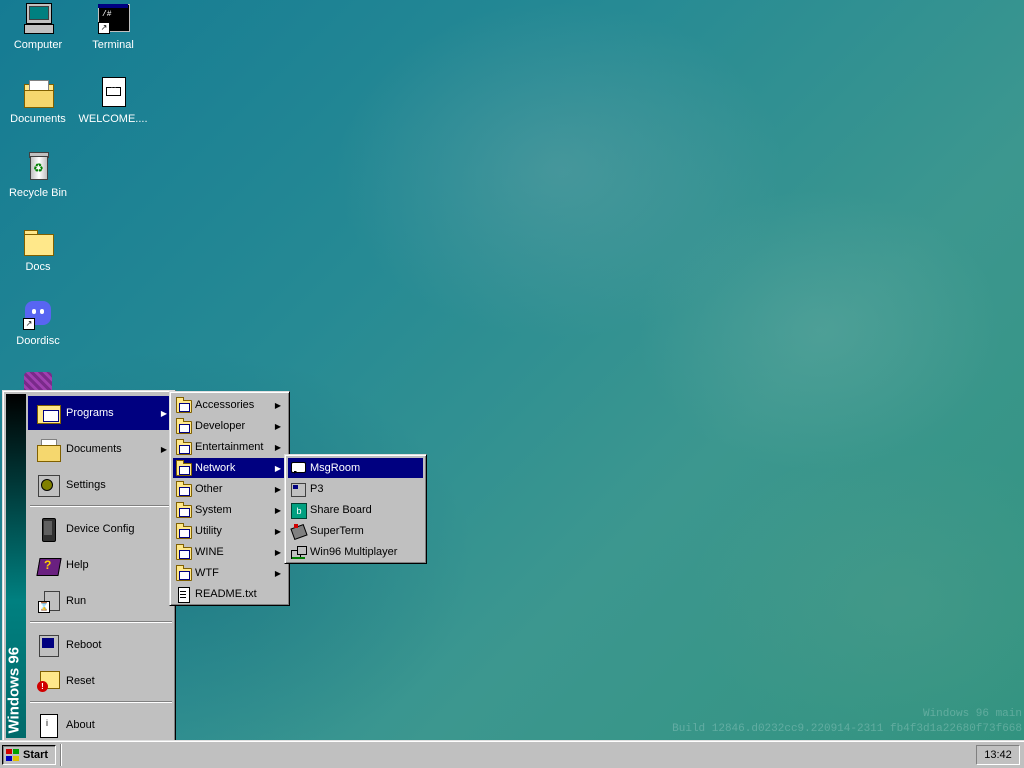  What do you see at coordinates (299, 532) in the screenshot?
I see `superterm-icon` at bounding box center [299, 532].